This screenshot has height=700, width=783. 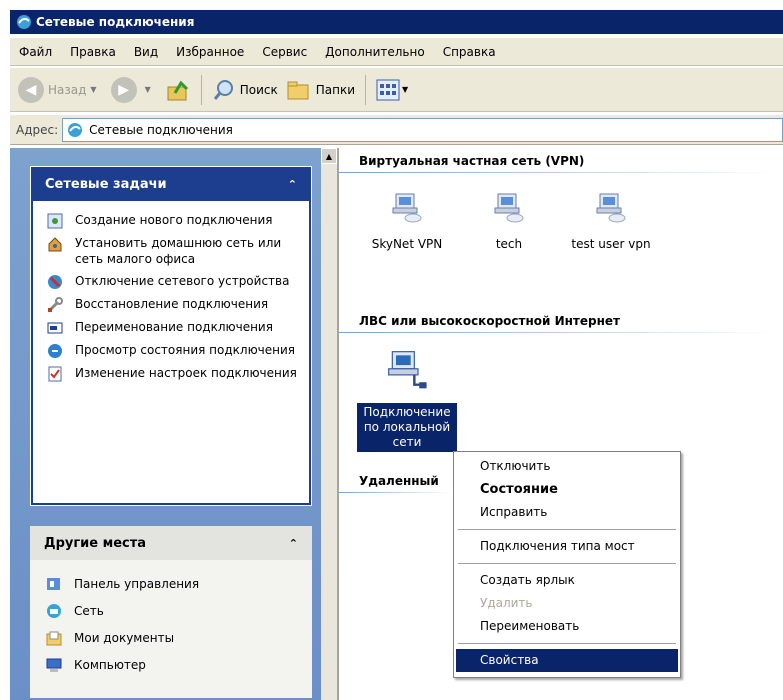 I want to click on task-create-connection: Создание нового подключения, so click(x=171, y=220).